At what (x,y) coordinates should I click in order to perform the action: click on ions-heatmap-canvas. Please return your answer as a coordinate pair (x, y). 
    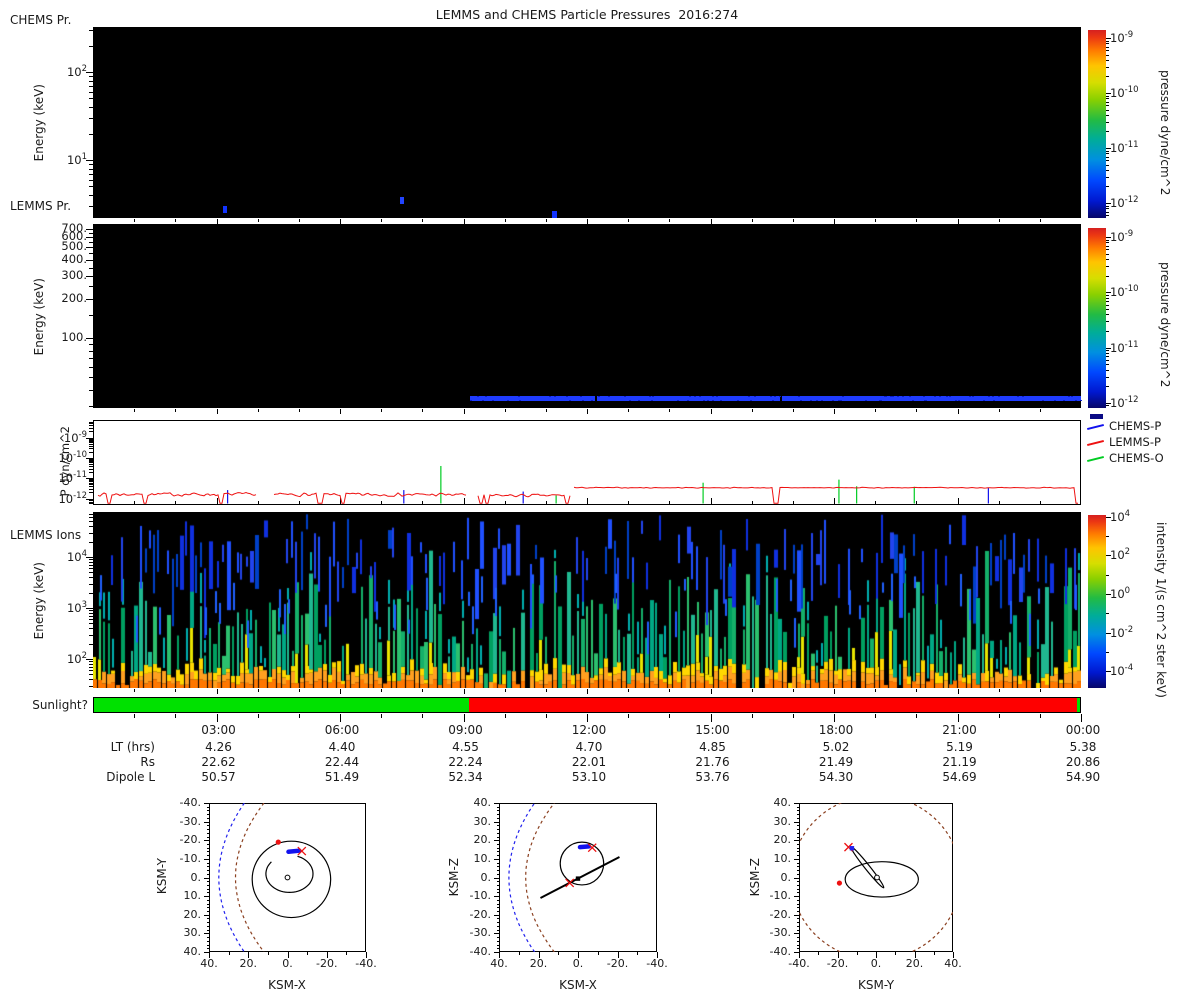
    Looking at the image, I should click on (587, 600).